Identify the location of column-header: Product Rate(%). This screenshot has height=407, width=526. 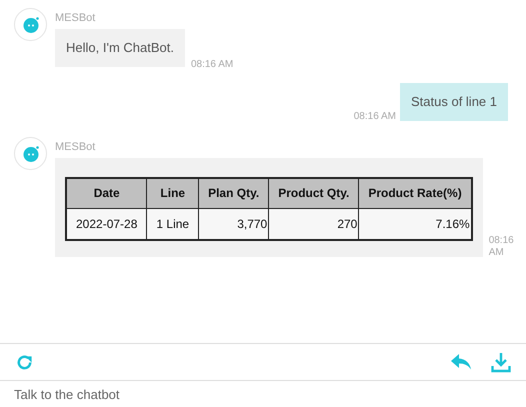
(415, 193).